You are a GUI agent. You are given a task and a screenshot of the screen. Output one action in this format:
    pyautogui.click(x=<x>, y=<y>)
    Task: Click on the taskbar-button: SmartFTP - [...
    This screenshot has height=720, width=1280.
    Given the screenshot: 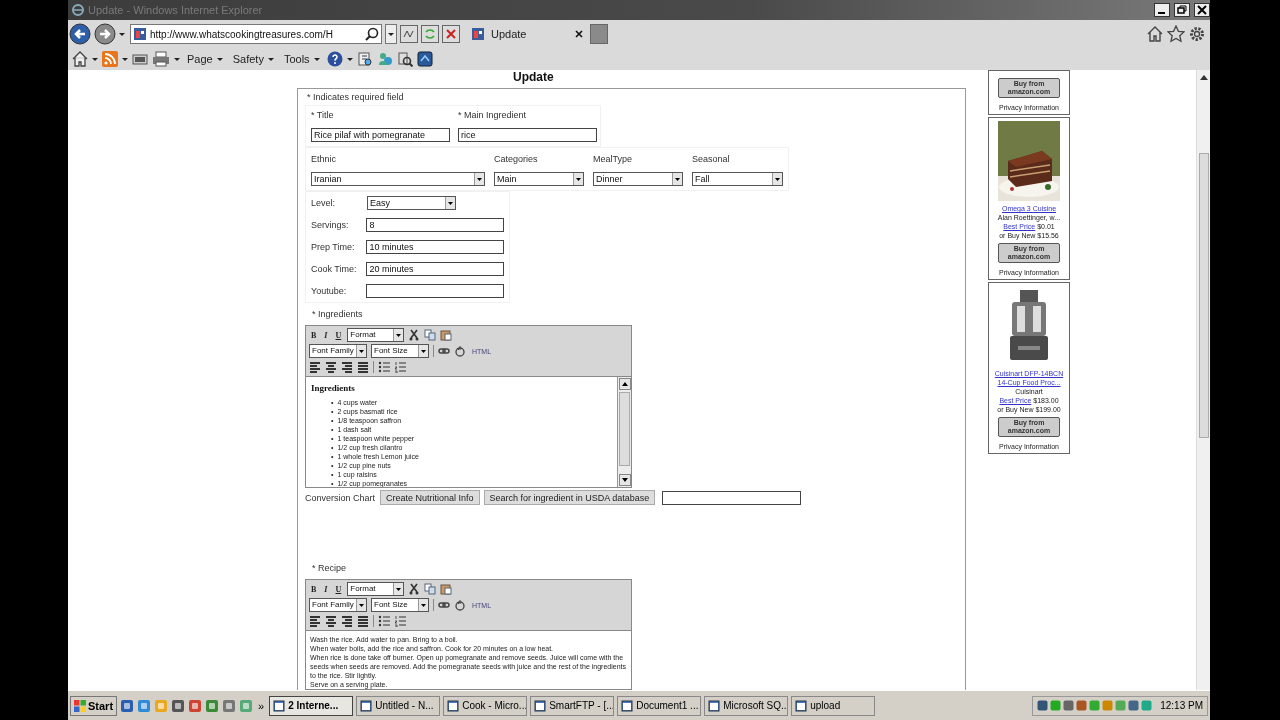 What is the action you would take?
    pyautogui.click(x=572, y=705)
    